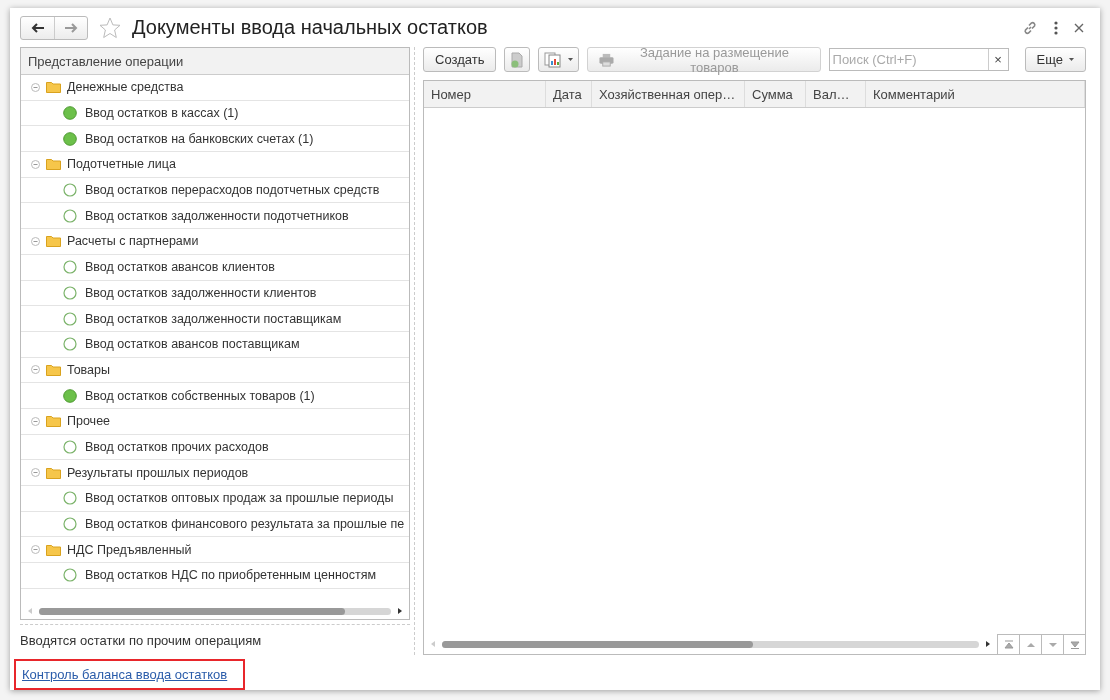  What do you see at coordinates (232, 190) in the screenshot?
I see `item-label: Ввод остатков перерасходов подотчетных средств` at bounding box center [232, 190].